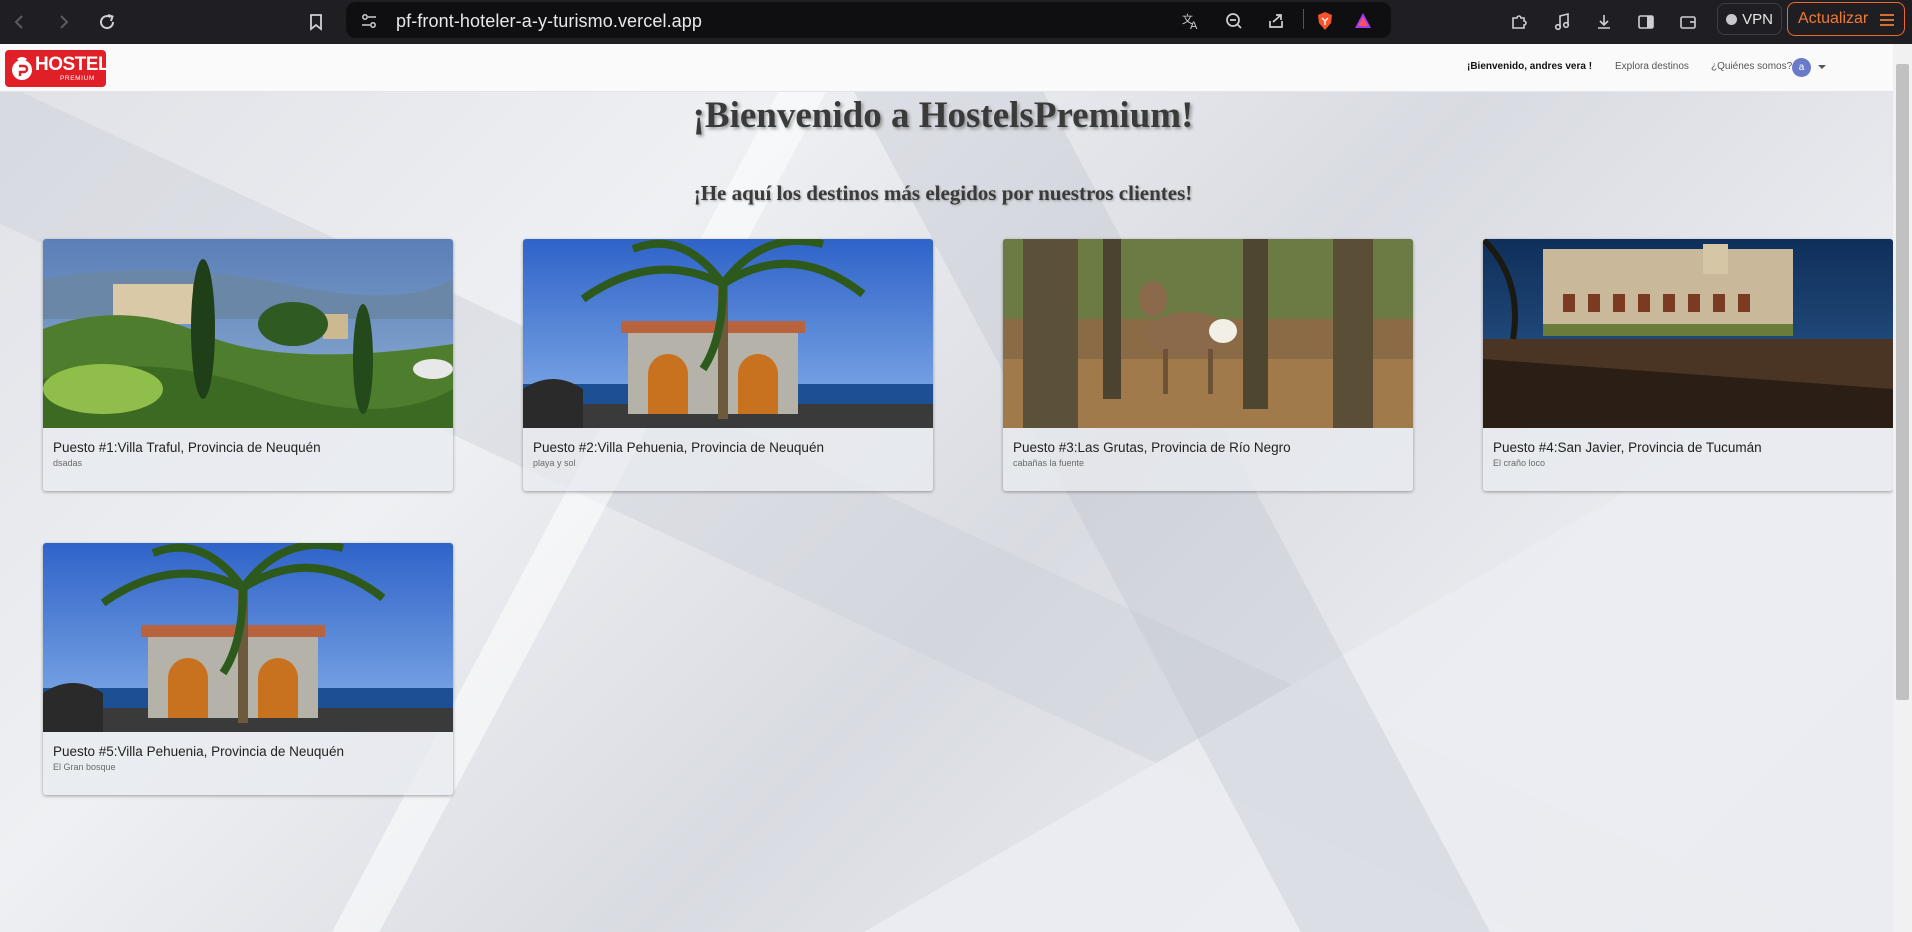 This screenshot has height=932, width=1912. What do you see at coordinates (22, 68) in the screenshot?
I see `hostel-logo-icon` at bounding box center [22, 68].